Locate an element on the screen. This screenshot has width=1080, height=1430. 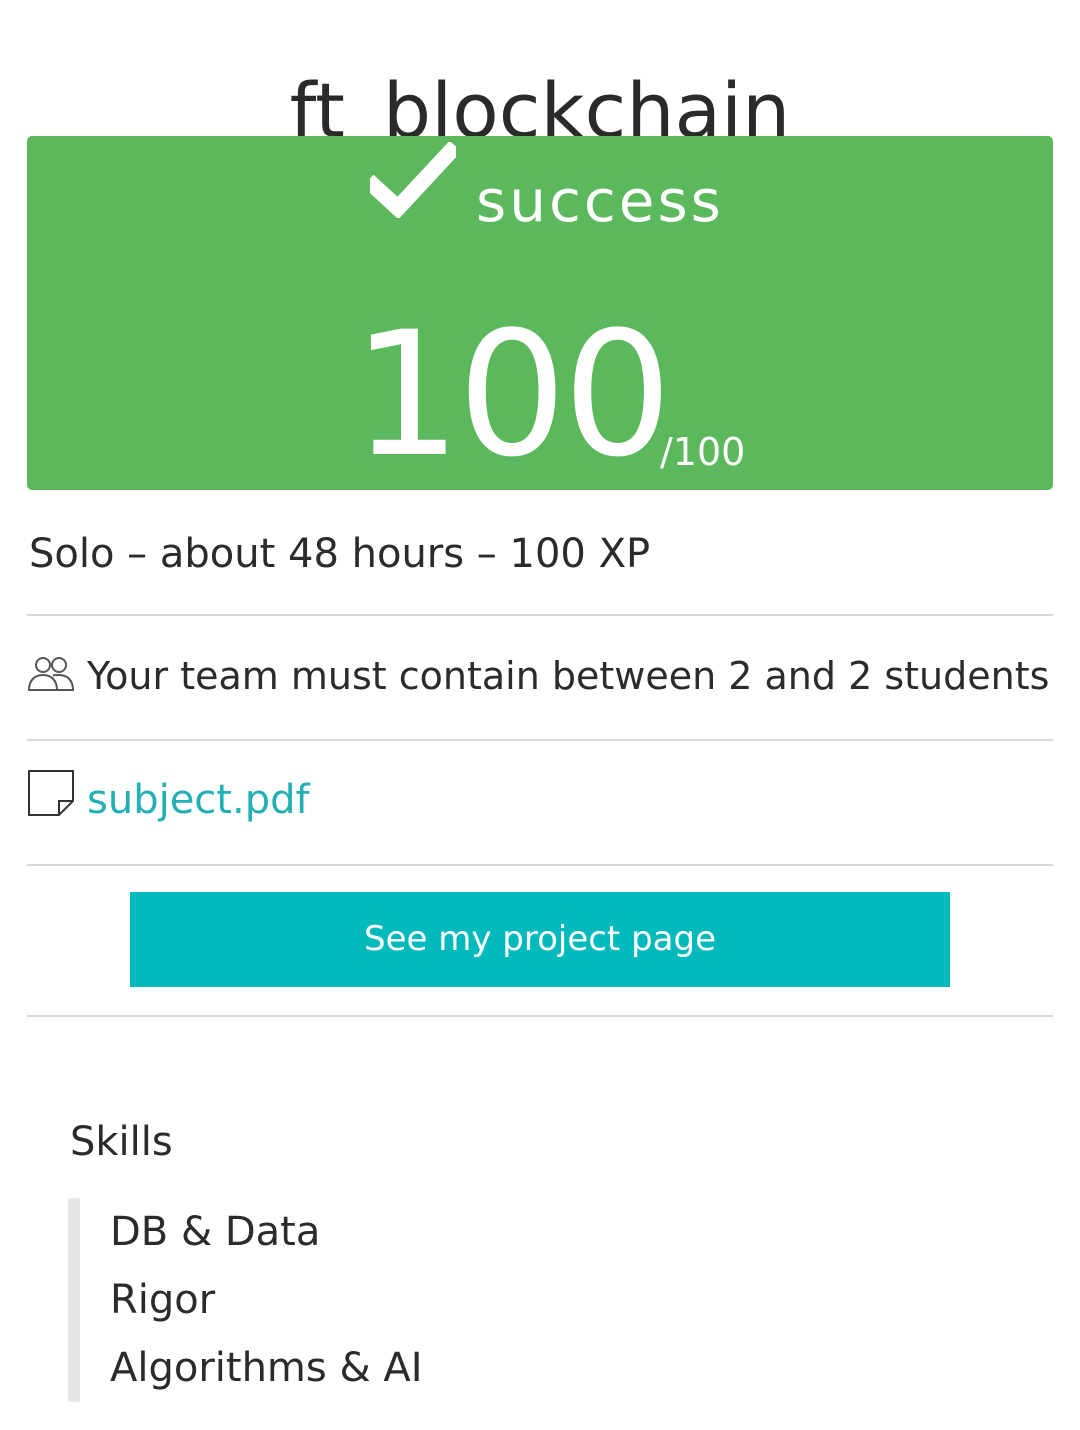
subject-row: subject.pdf is located at coordinates (540, 802).